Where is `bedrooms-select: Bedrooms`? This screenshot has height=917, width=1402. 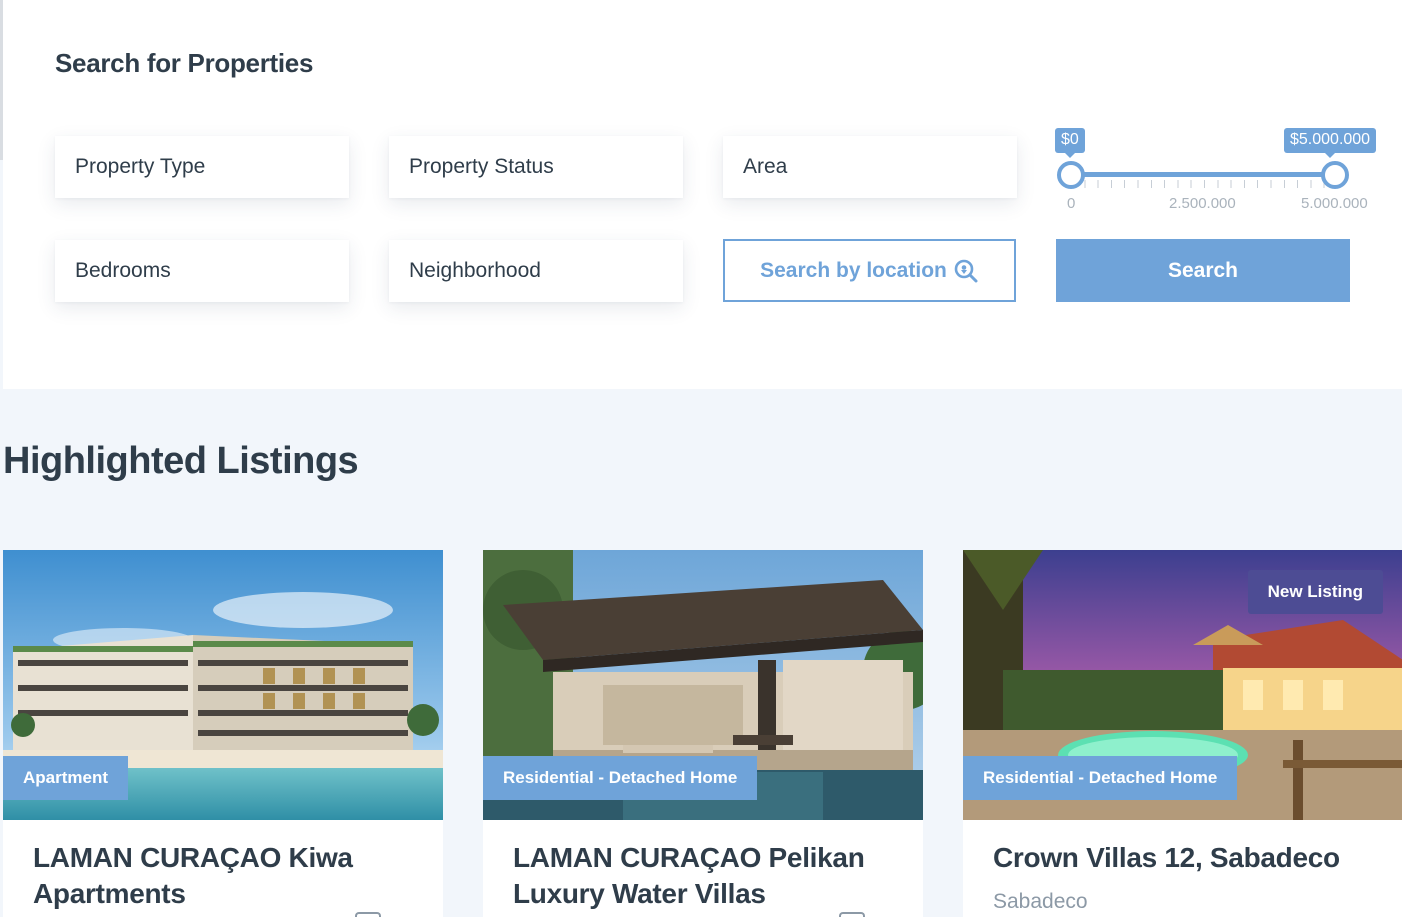 bedrooms-select: Bedrooms is located at coordinates (202, 271).